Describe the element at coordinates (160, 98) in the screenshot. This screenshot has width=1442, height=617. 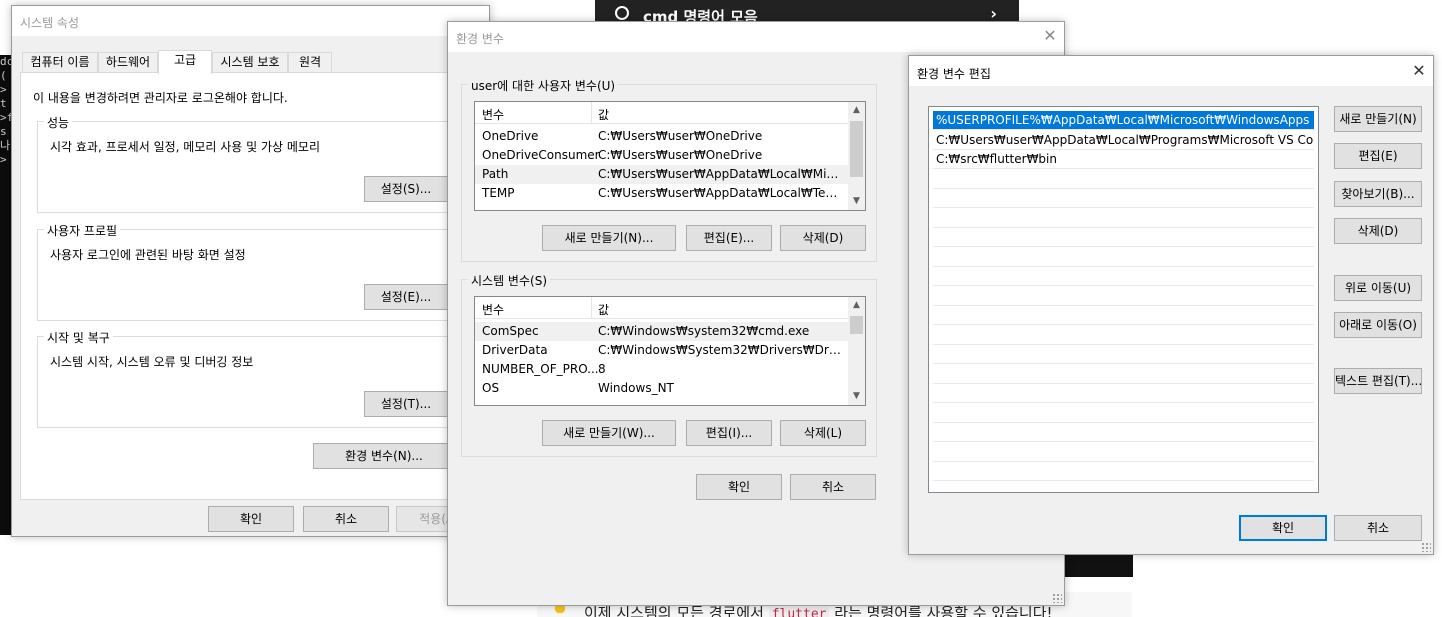
I see `admin-note: 이 내용을 변경하려면 관리자로 로그온해야 합니다.` at that location.